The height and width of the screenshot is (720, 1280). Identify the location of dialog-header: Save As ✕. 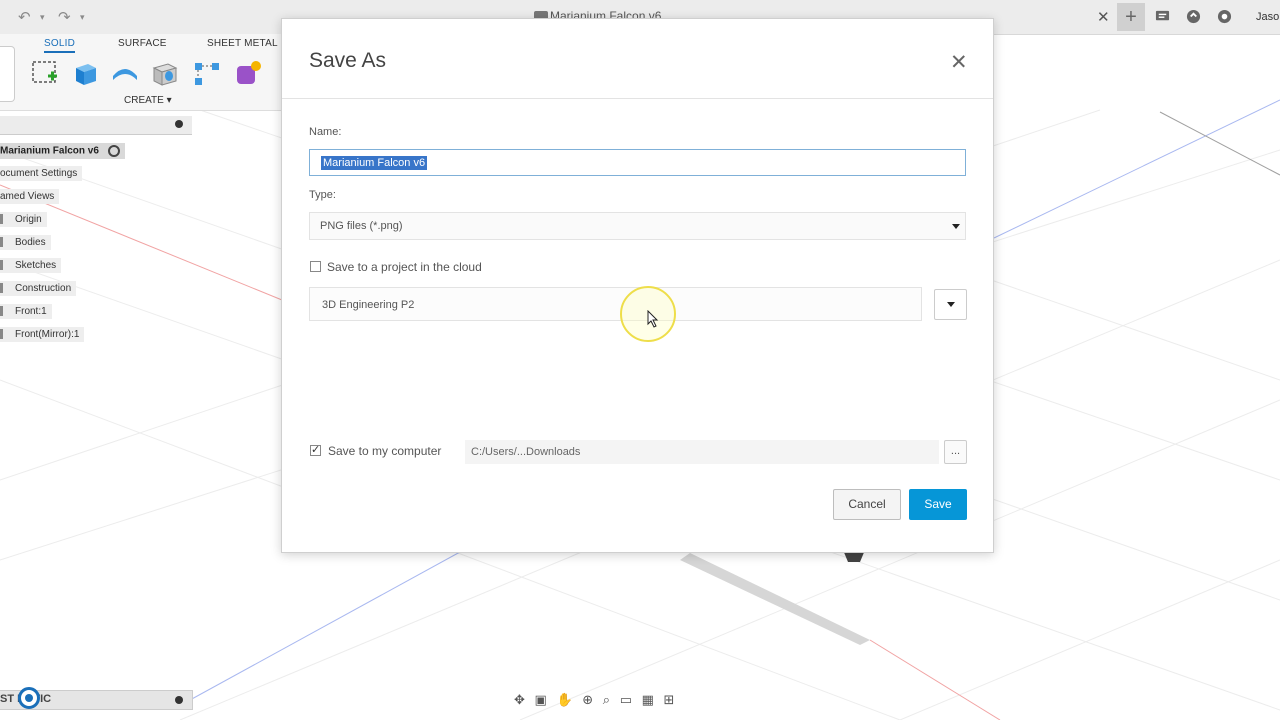
(637, 59).